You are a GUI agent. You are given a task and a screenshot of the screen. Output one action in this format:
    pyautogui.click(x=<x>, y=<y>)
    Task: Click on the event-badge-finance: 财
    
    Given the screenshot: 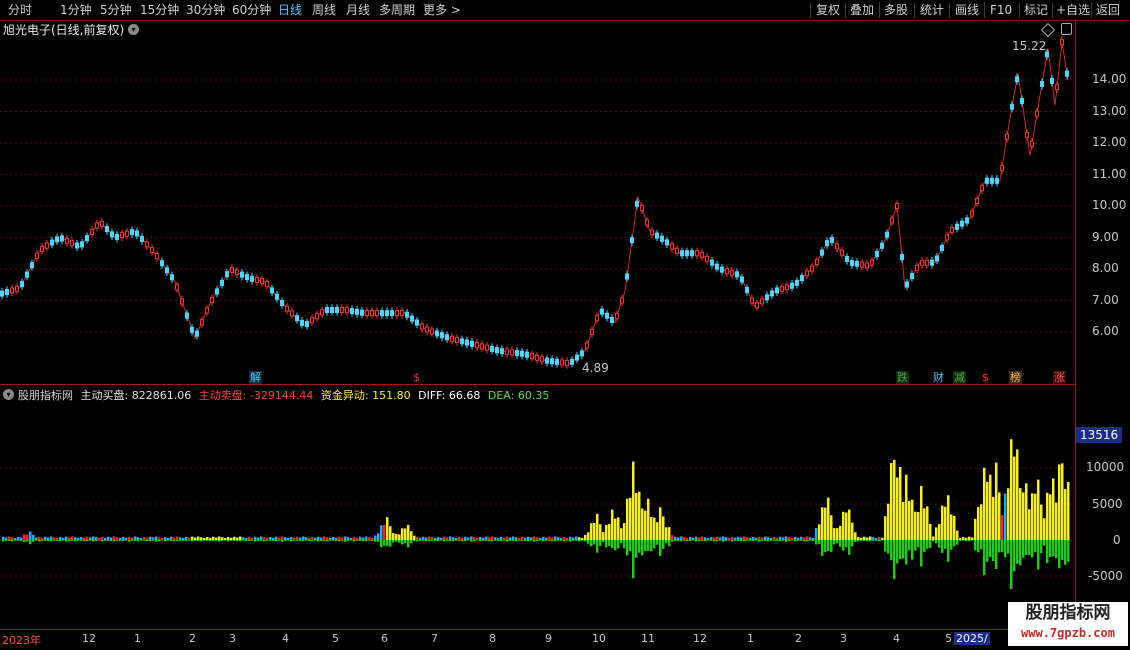 What is the action you would take?
    pyautogui.click(x=938, y=377)
    